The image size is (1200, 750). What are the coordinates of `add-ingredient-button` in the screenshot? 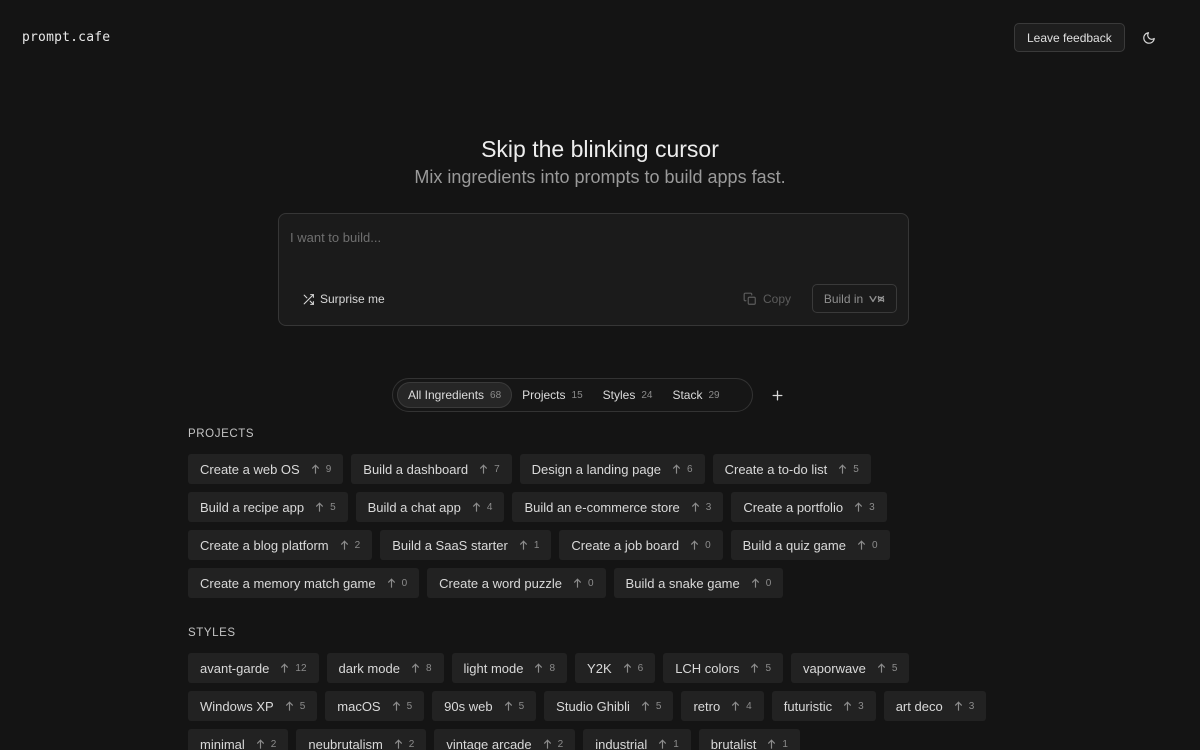 It's located at (777, 395).